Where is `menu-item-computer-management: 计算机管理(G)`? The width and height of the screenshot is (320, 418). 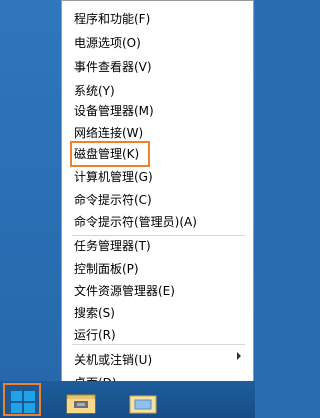 menu-item-computer-management: 计算机管理(G) is located at coordinates (113, 177).